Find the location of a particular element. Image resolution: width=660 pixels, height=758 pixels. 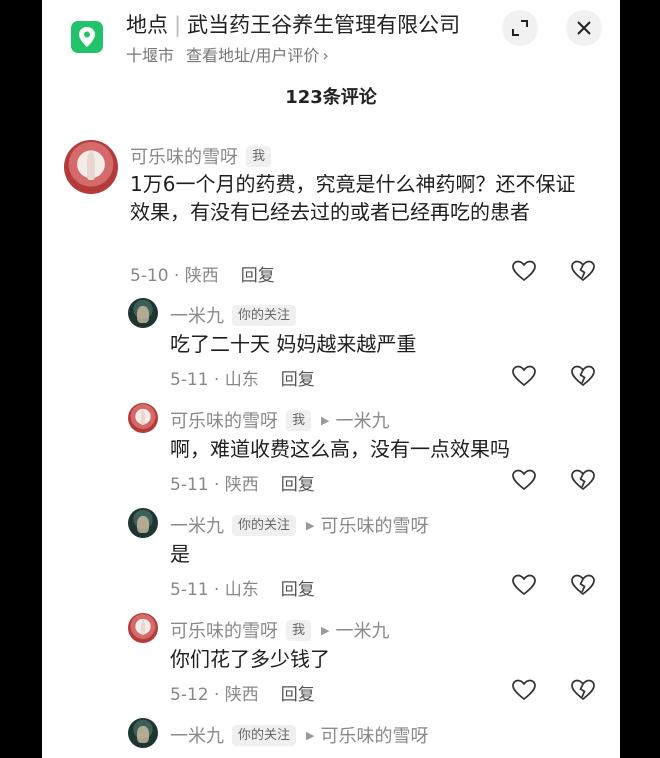

location-subline: 十堰市 查看地址/用户评价 › is located at coordinates (227, 54).